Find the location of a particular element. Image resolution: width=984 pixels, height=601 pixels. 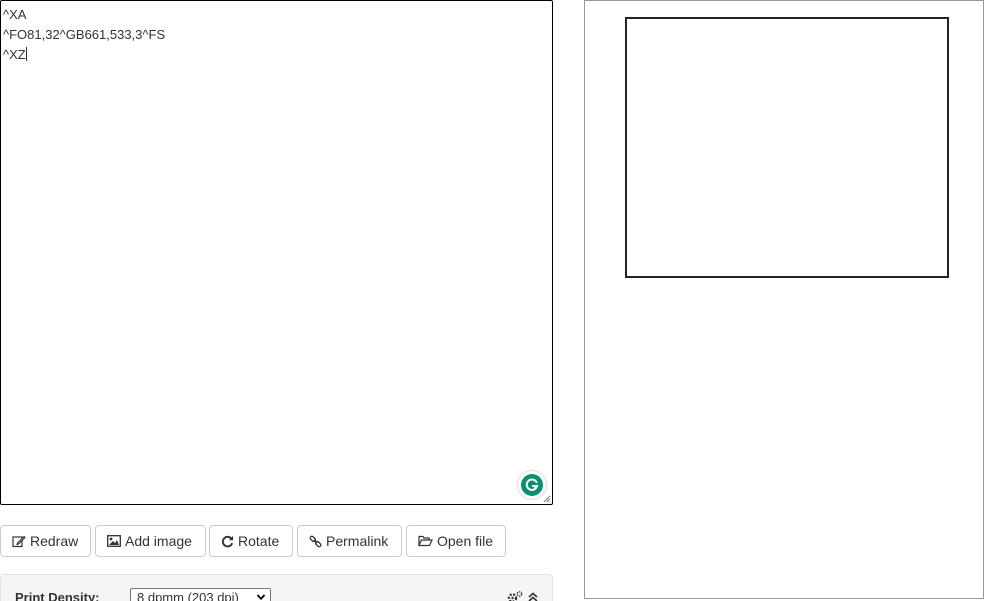

code-line: ^FO81,32^GB661,533,3^FS is located at coordinates (84, 34).